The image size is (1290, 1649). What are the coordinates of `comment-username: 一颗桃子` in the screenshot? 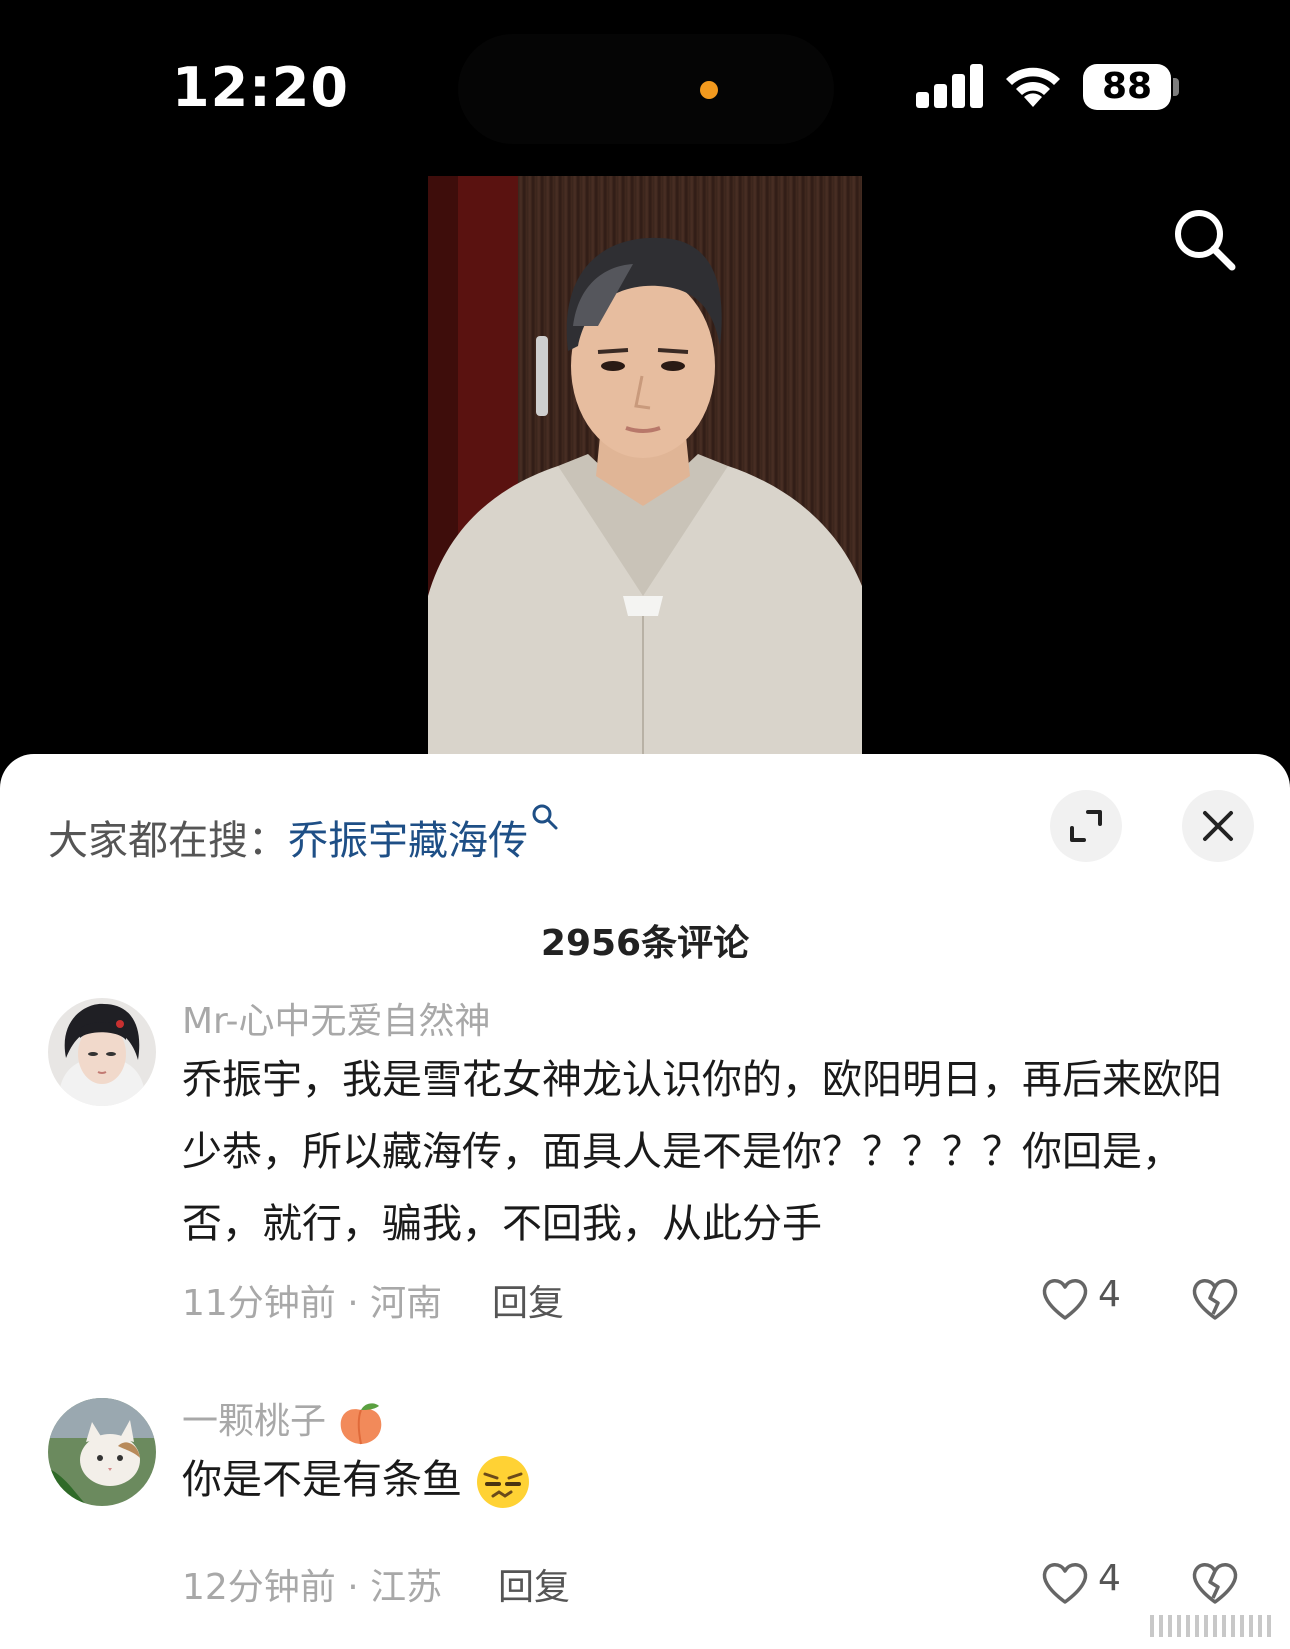 It's located at (283, 1419).